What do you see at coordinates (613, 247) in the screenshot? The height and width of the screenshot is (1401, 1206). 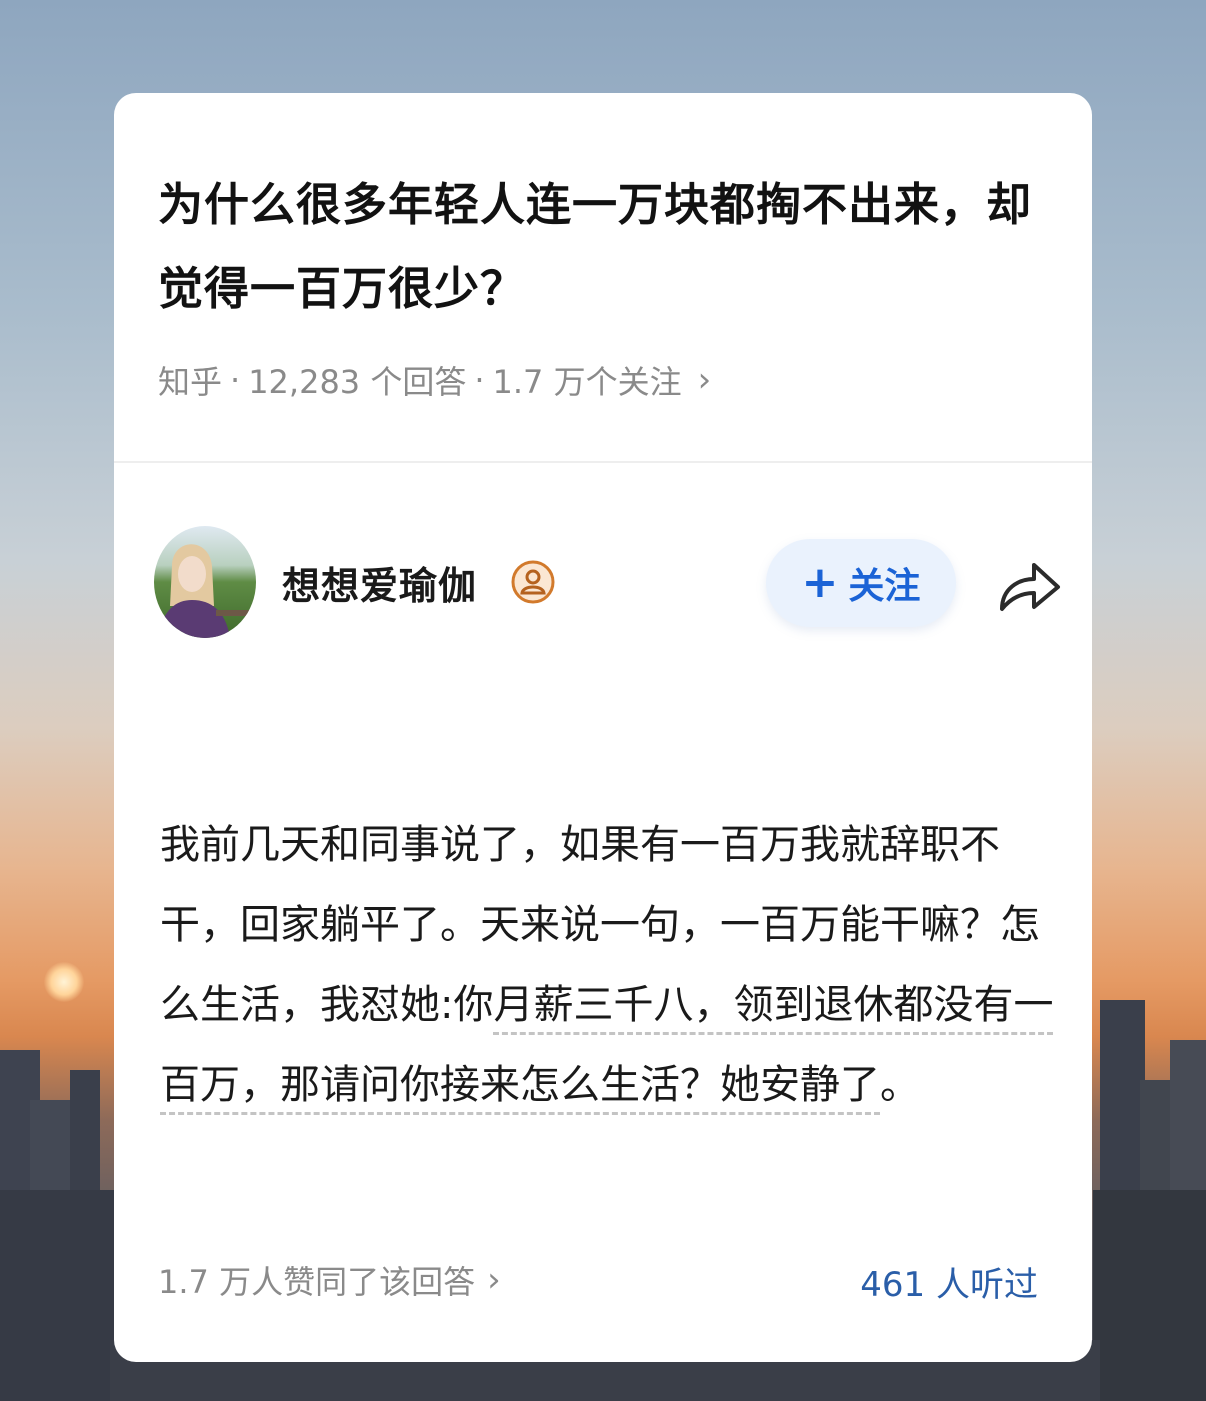 I see `question-title: 为什么很多年轻人连一万块都掏不出来，却觉得一百万很少？` at bounding box center [613, 247].